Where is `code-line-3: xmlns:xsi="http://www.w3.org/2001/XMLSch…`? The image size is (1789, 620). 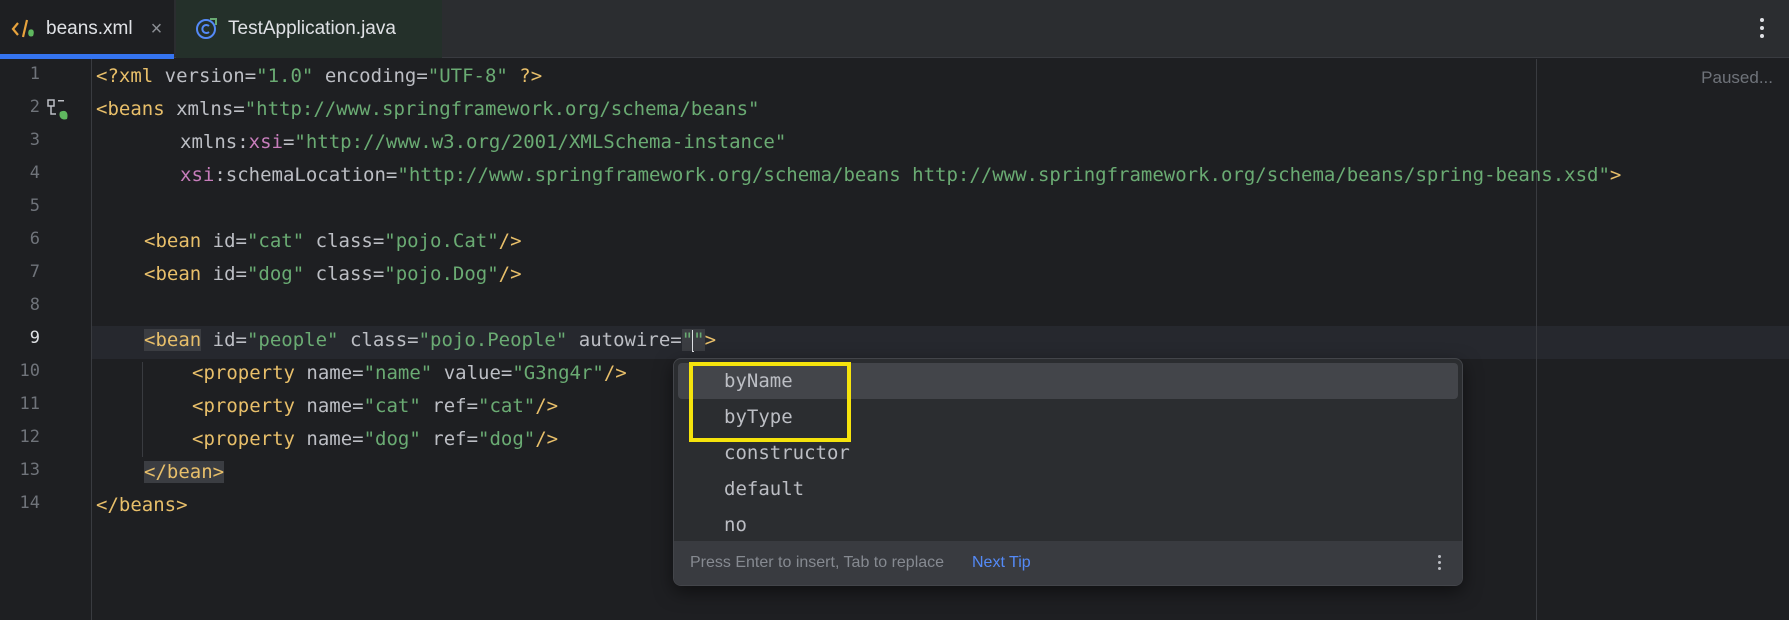 code-line-3: xmlns:xsi="http://www.w3.org/2001/XMLSch… is located at coordinates (483, 142).